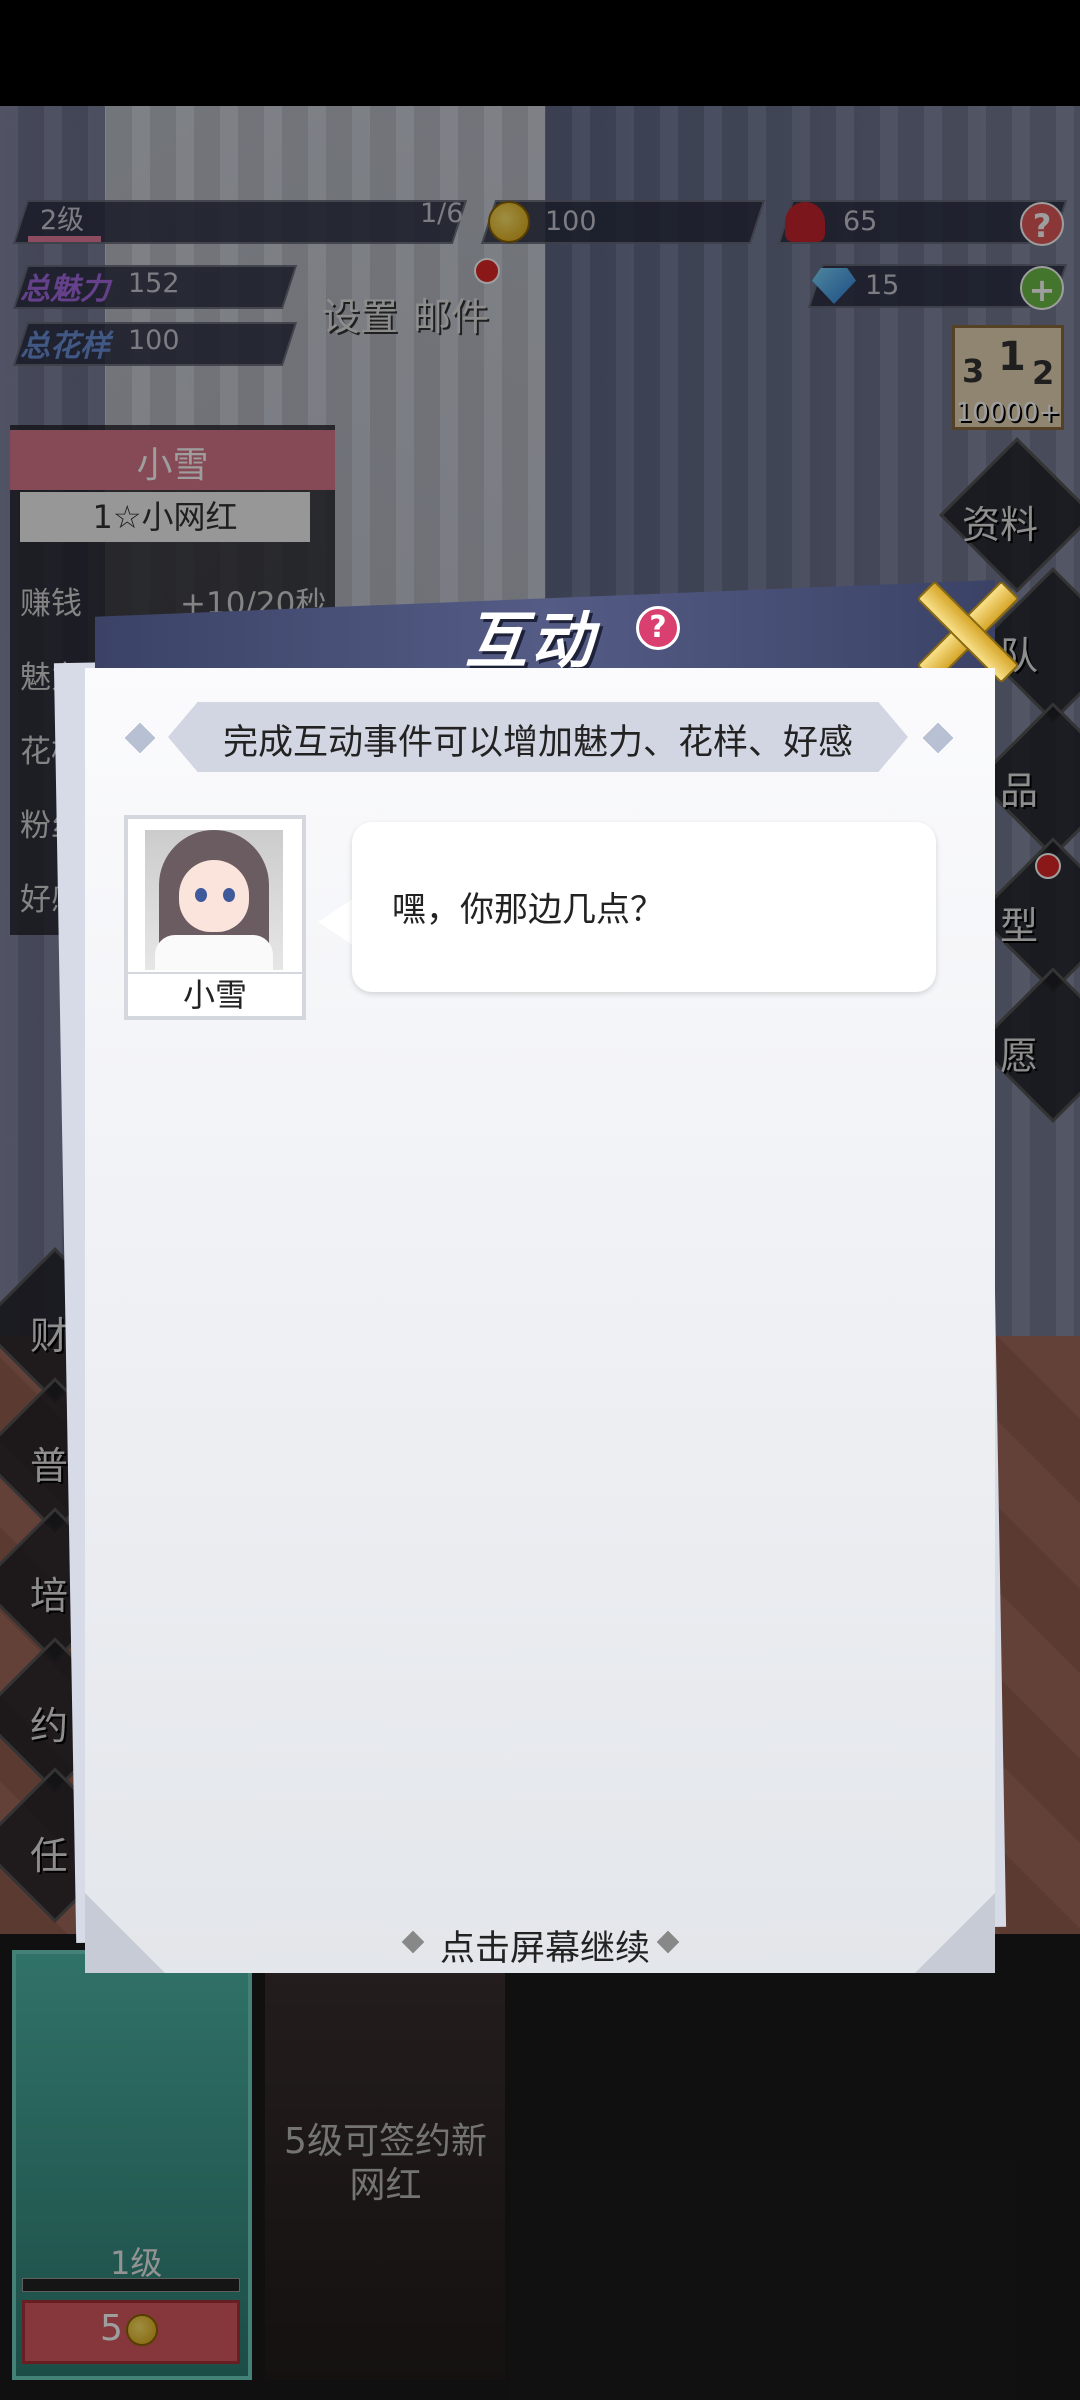 This screenshot has width=1080, height=2400. Describe the element at coordinates (336, 922) in the screenshot. I see `speech-bubble-tail` at that location.